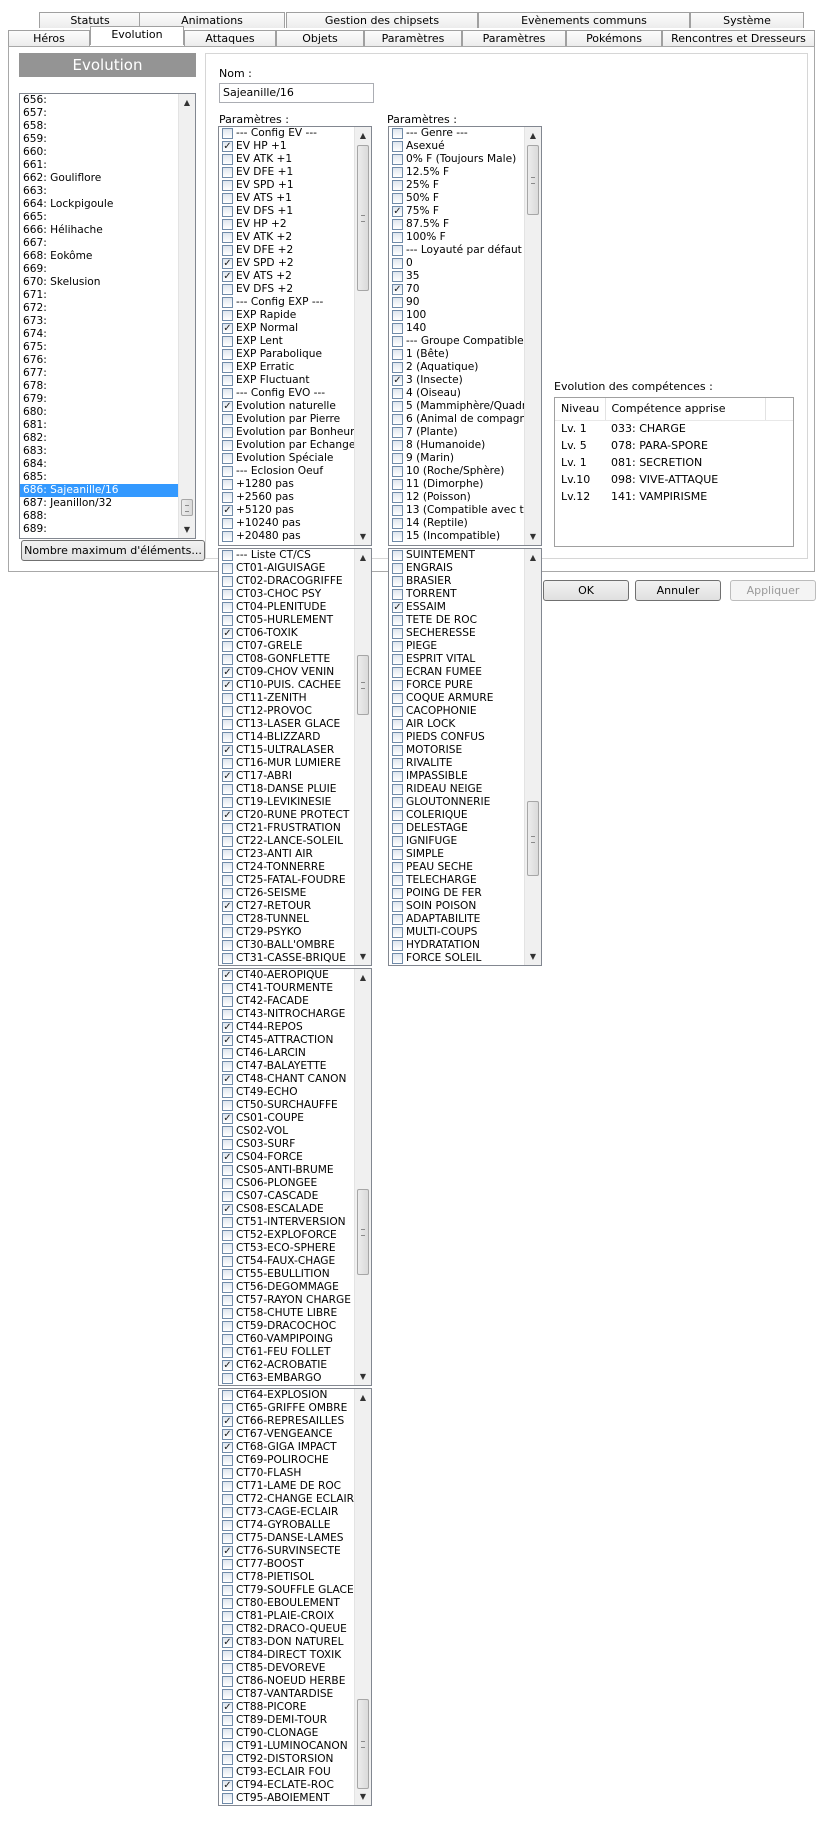 The height and width of the screenshot is (1844, 820). I want to click on tab-4: Système, so click(747, 20).